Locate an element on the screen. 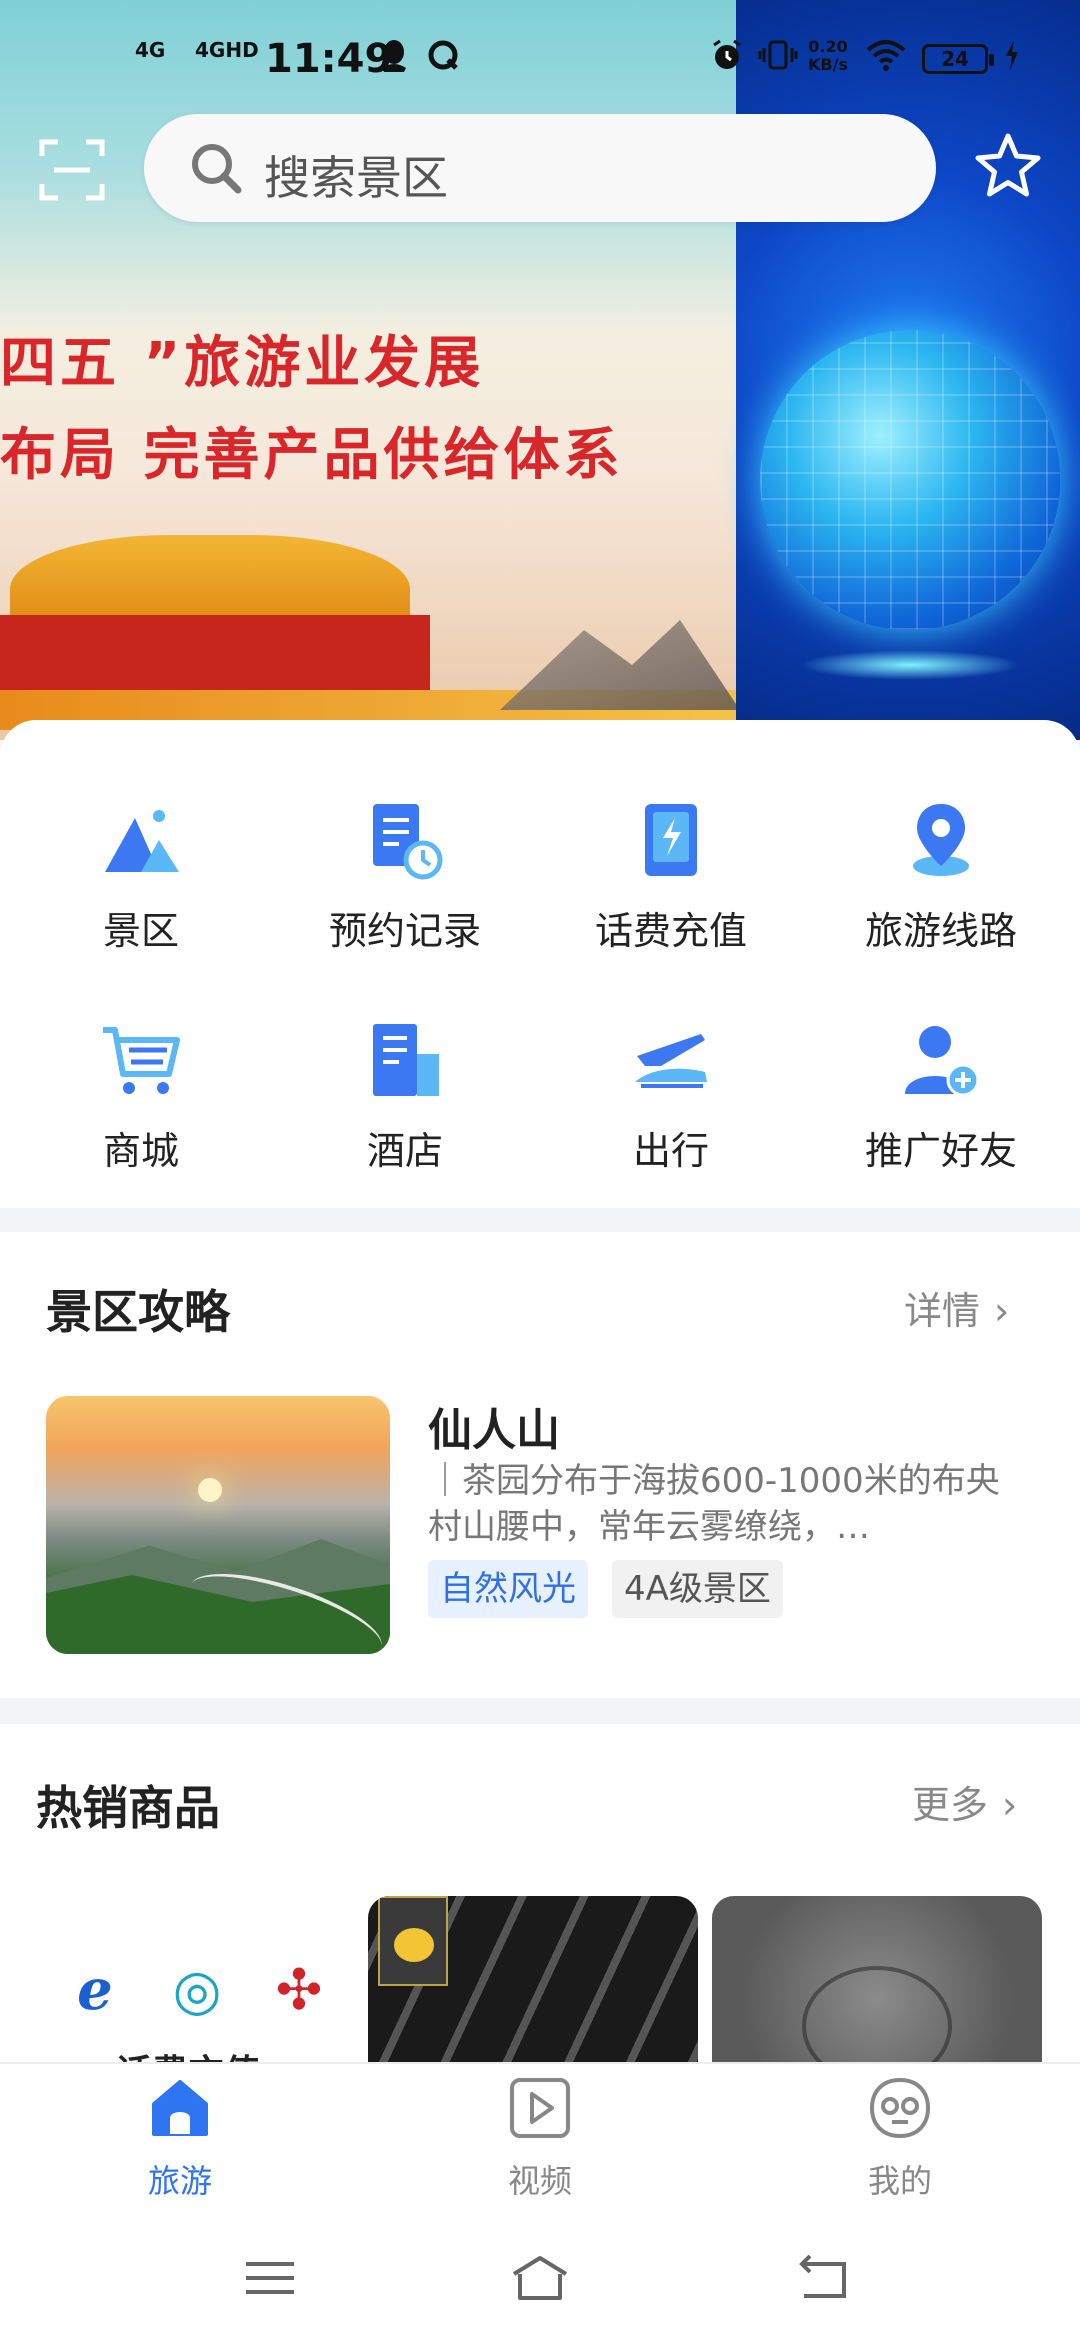  battery-indicator: 24 is located at coordinates (958, 59).